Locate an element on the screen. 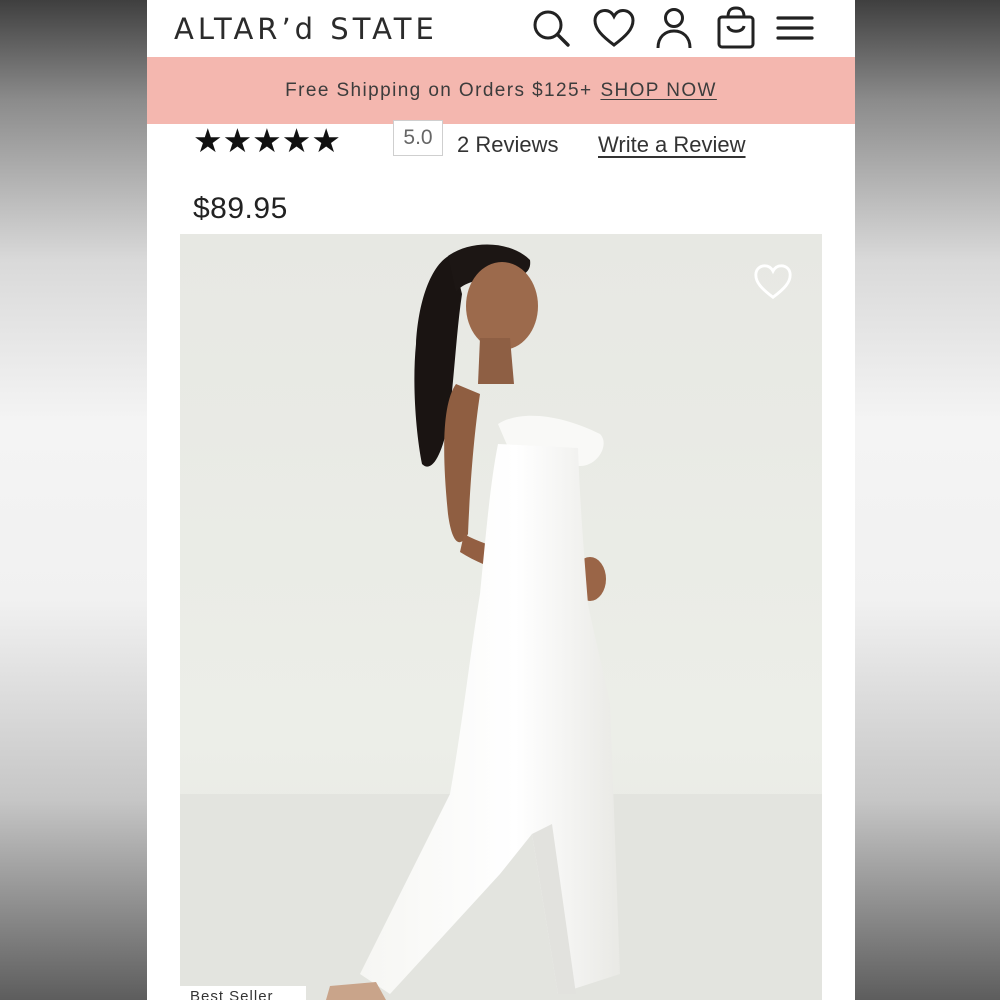 This screenshot has height=1000, width=1000. account-icon is located at coordinates (674, 28).